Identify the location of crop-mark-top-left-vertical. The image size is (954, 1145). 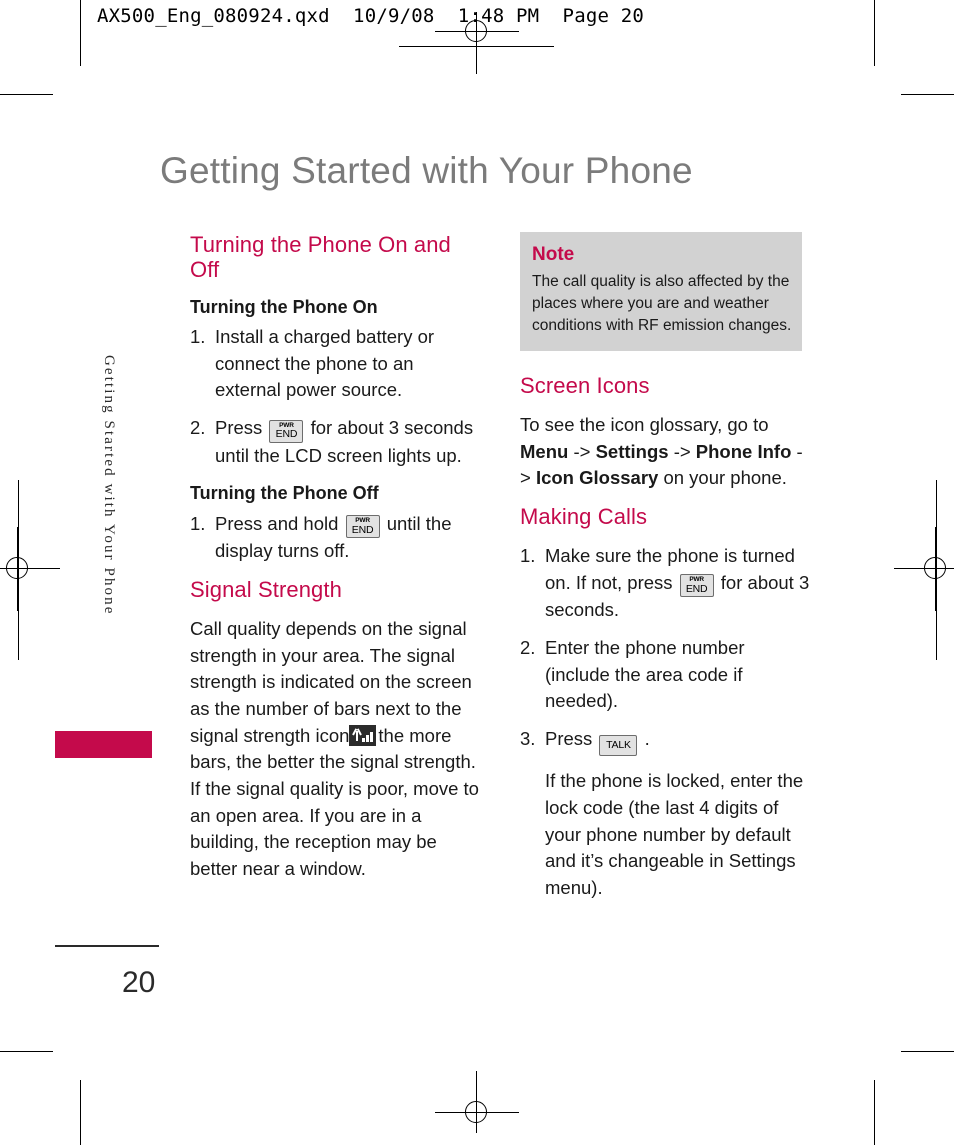
(80, 33).